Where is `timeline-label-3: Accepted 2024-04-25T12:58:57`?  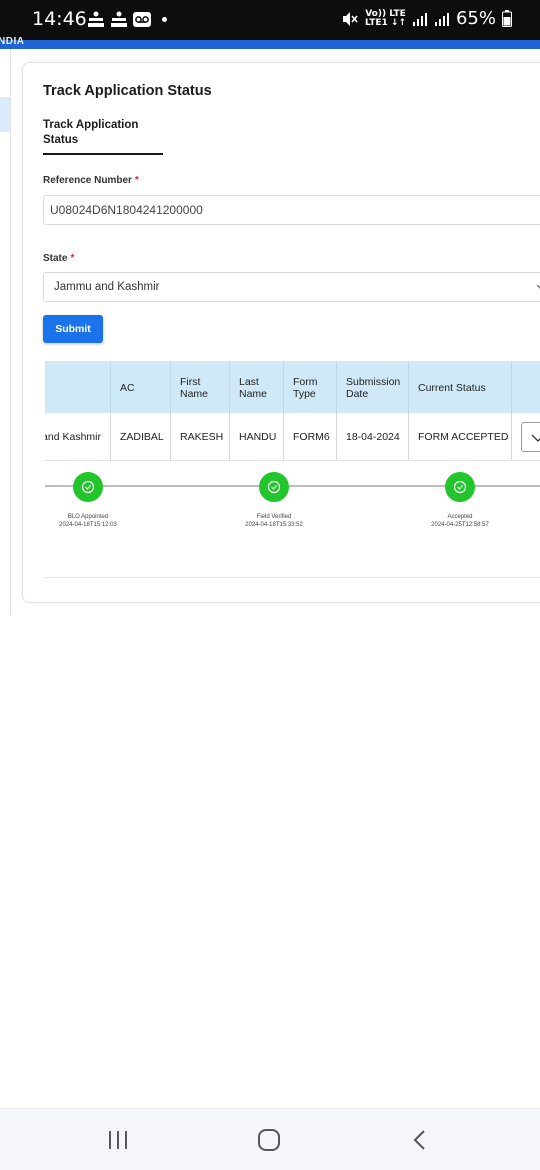 timeline-label-3: Accepted 2024-04-25T12:58:57 is located at coordinates (460, 521).